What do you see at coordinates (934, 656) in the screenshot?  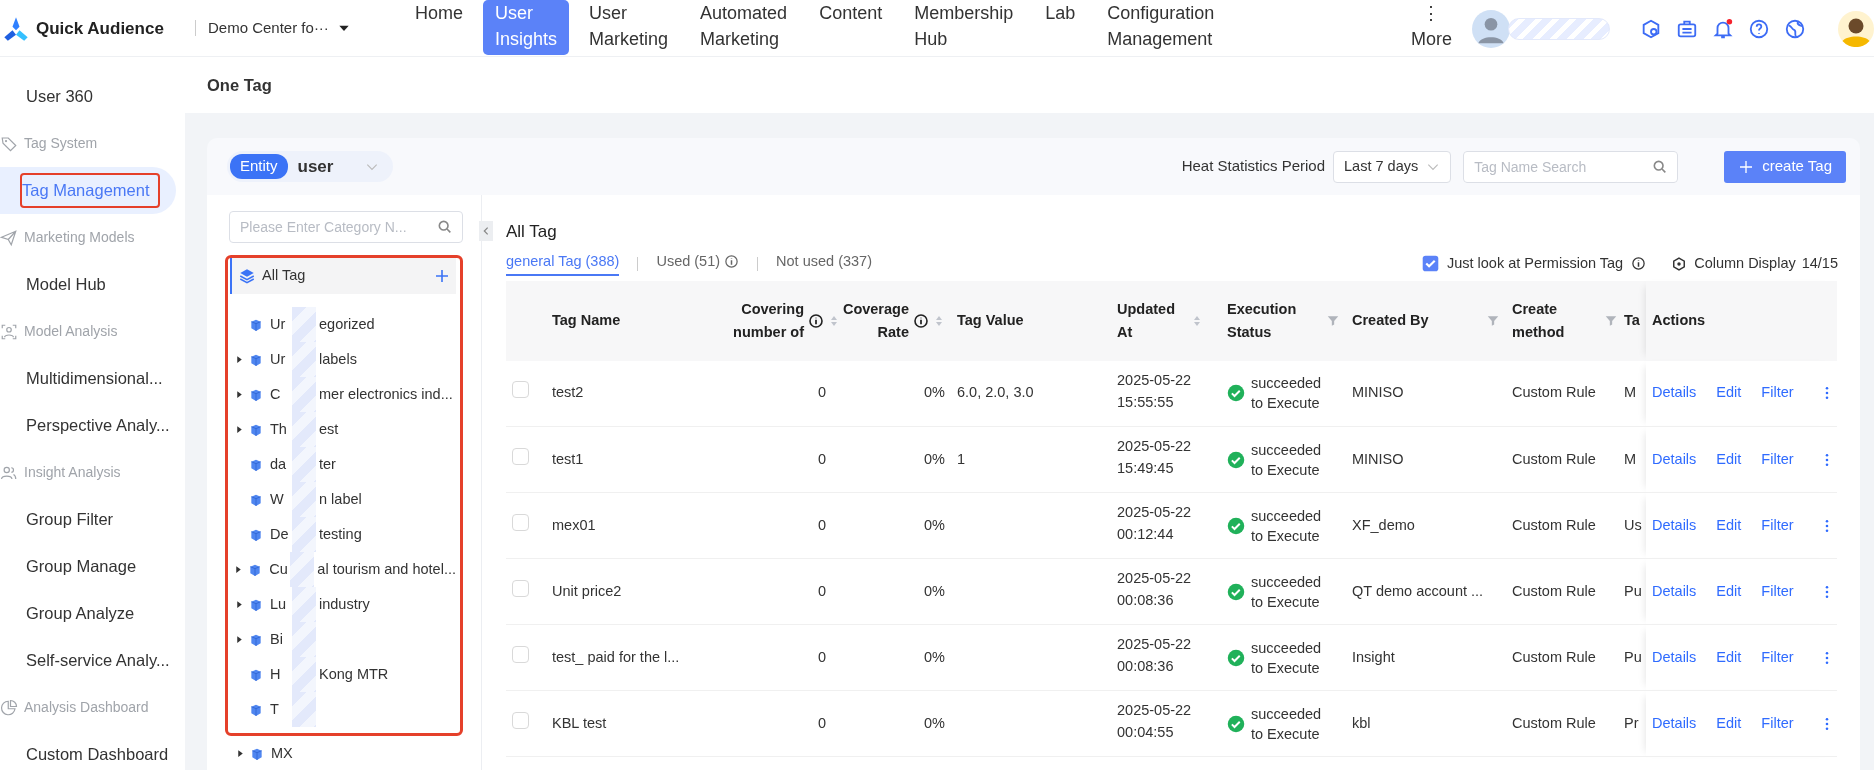 I see `table-cell: 0%` at bounding box center [934, 656].